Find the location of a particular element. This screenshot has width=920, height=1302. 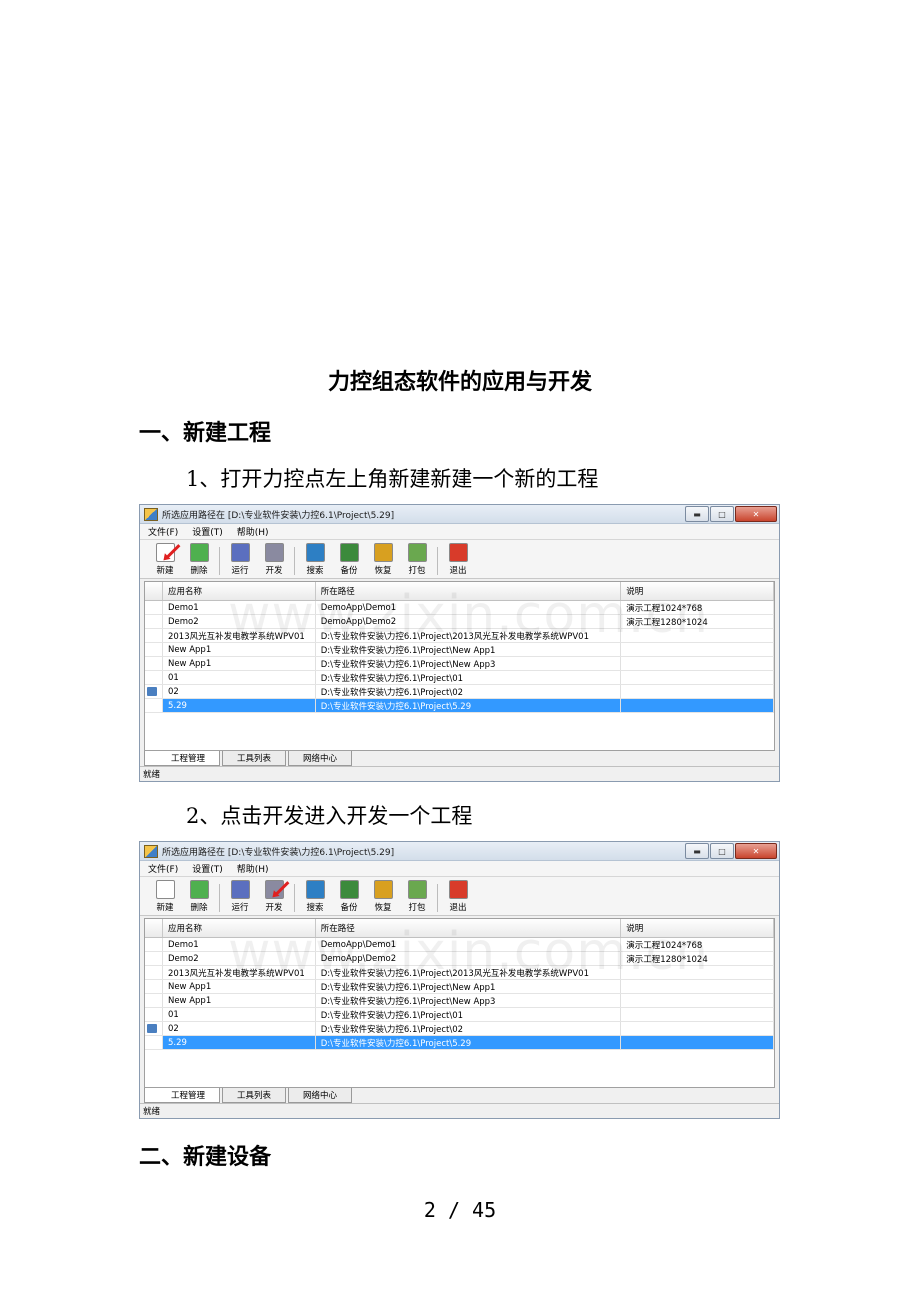

window-controls: ▬ □ ✕ is located at coordinates (730, 851).